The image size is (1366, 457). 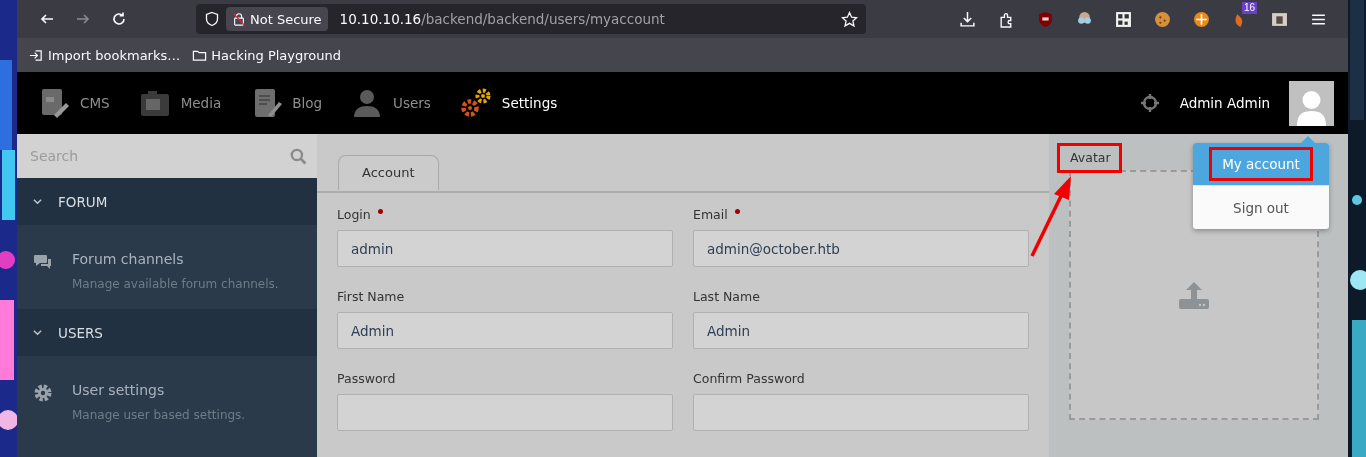 I want to click on upload-icon, so click(x=1194, y=295).